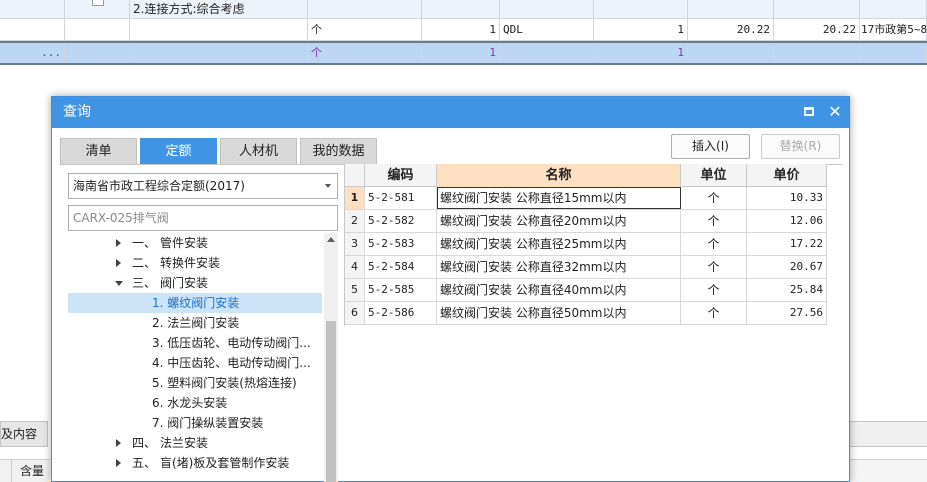  I want to click on tree-scrollbar, so click(331, 357).